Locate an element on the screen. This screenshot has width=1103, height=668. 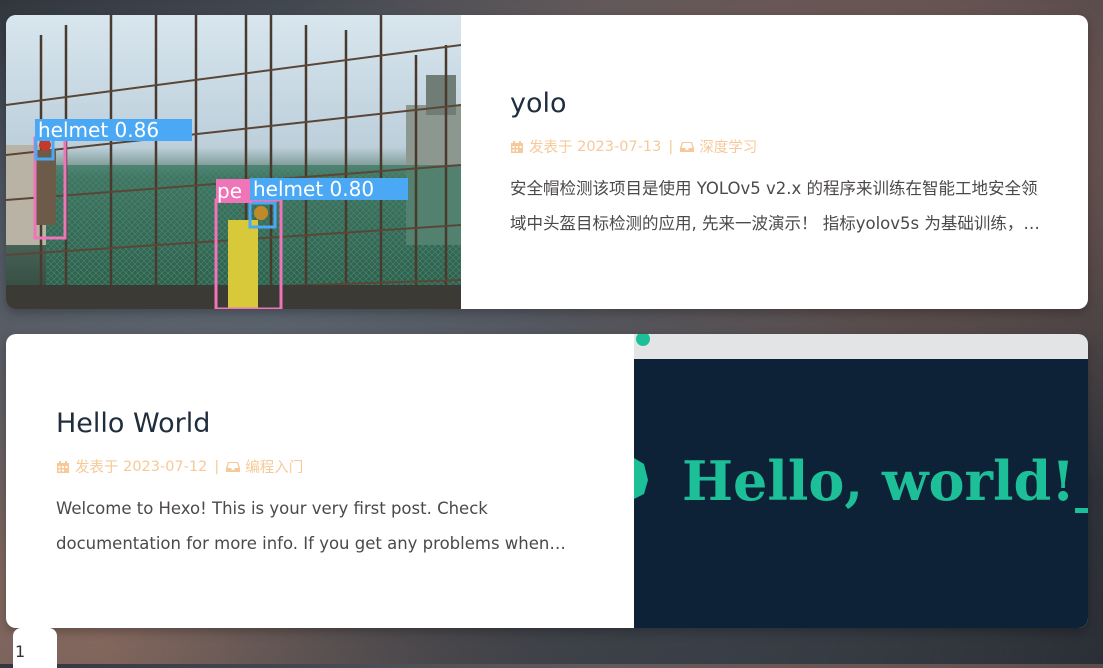
detection-label: helmet 0.86 is located at coordinates (98, 130).